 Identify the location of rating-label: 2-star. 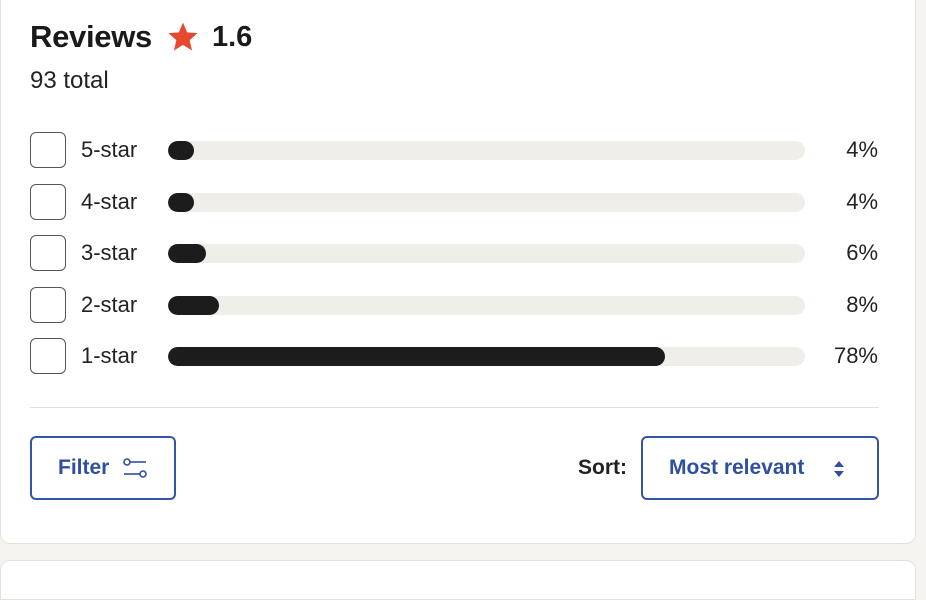
(109, 304).